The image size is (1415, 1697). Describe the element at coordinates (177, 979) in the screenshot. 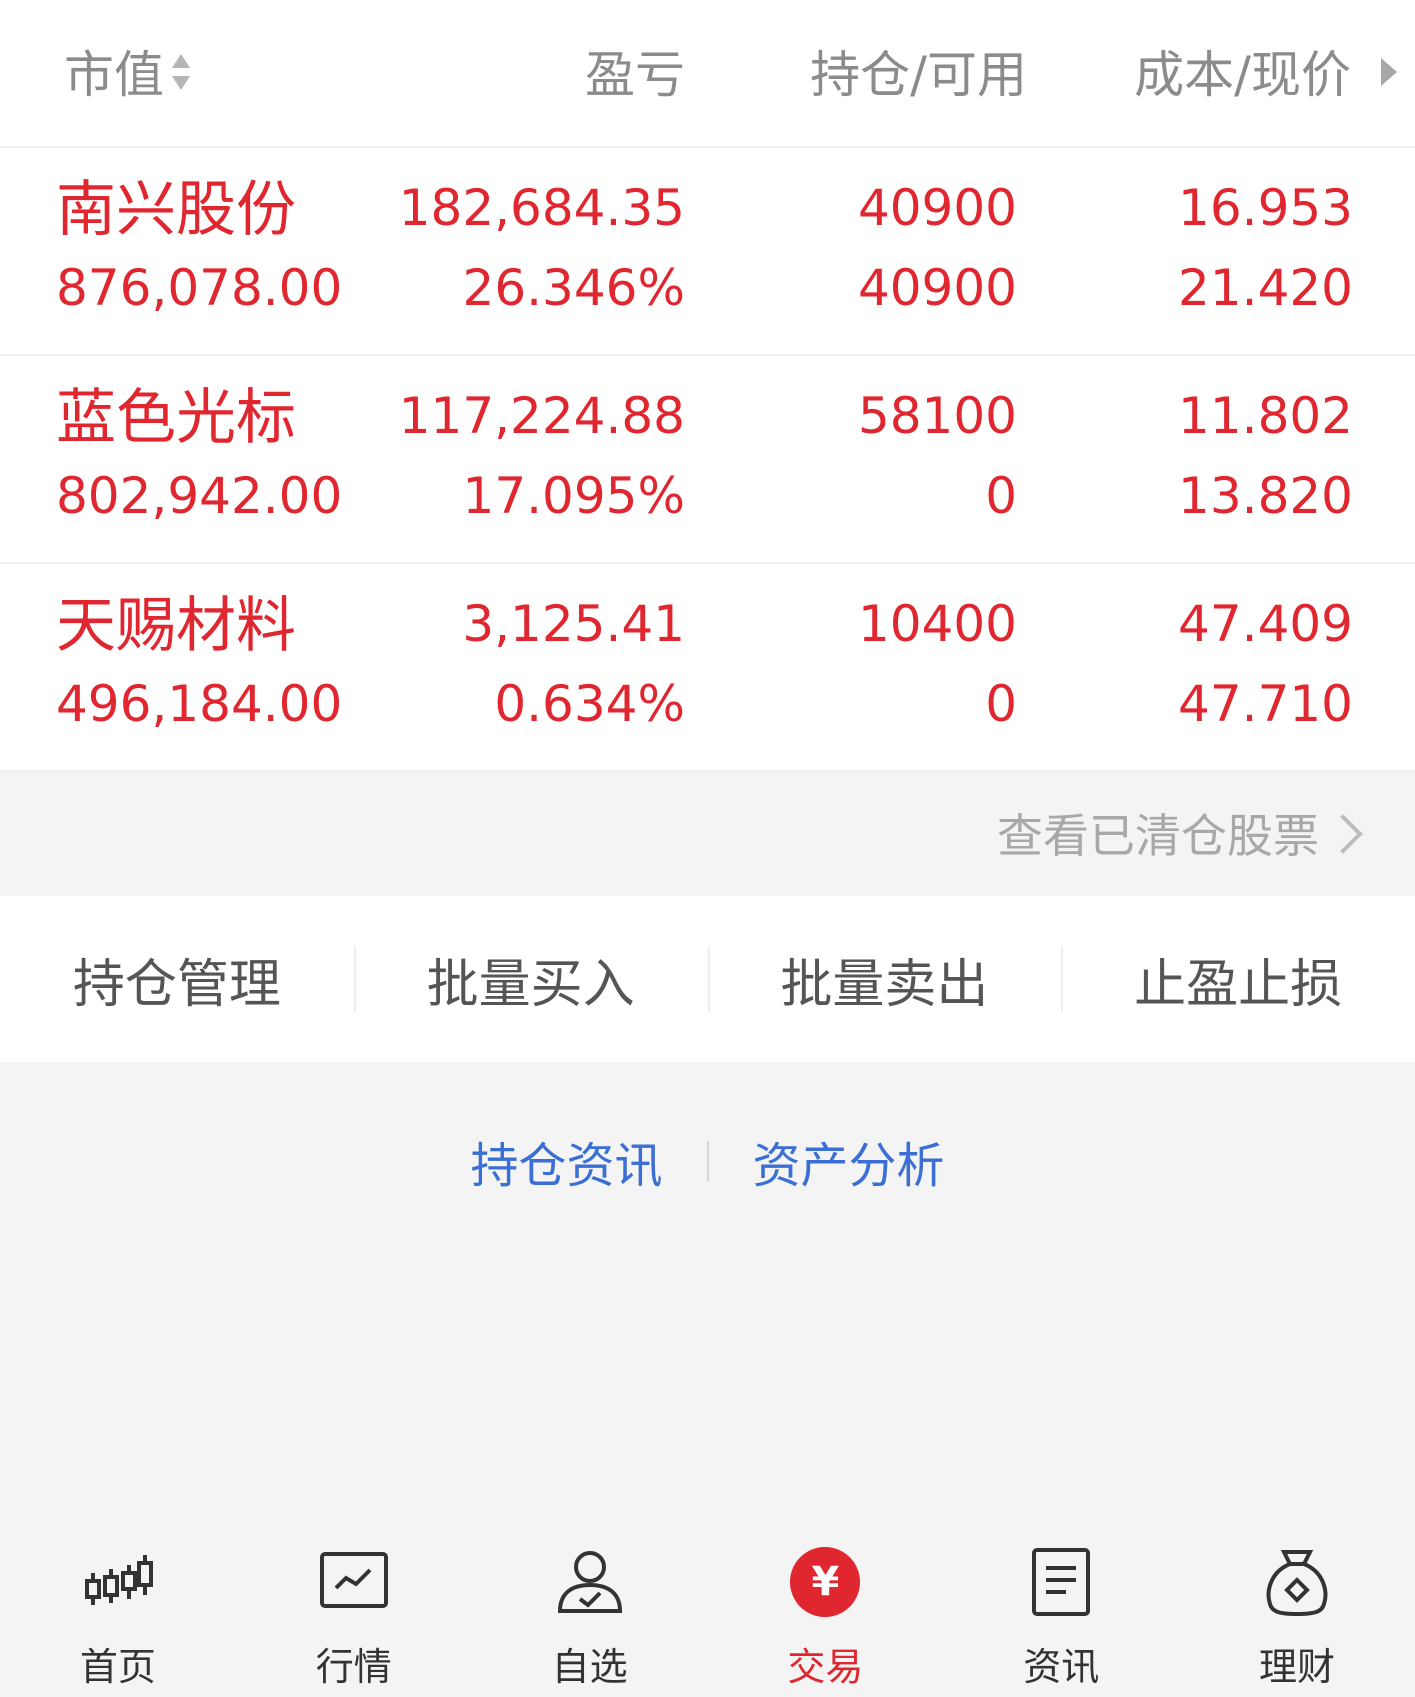

I see `position-management-button: 持仓管理` at that location.